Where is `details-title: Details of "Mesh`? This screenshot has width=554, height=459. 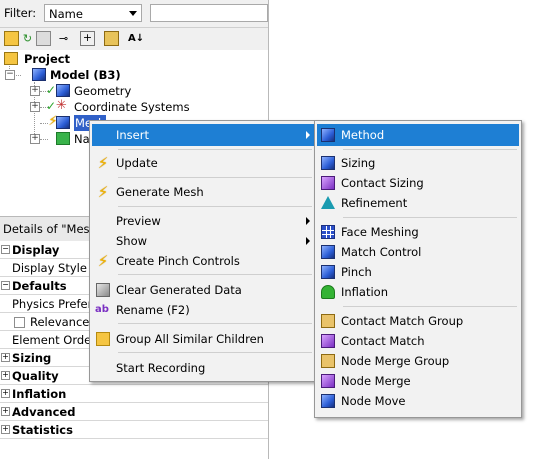
details-title: Details of "Mesh is located at coordinates (50, 229).